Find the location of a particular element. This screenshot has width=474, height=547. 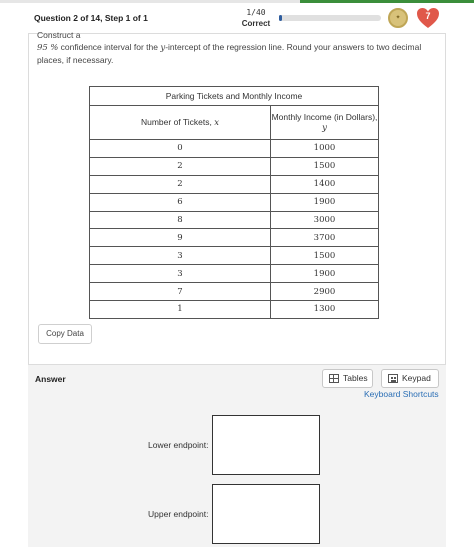

table-row: 8 3000 is located at coordinates (234, 220).